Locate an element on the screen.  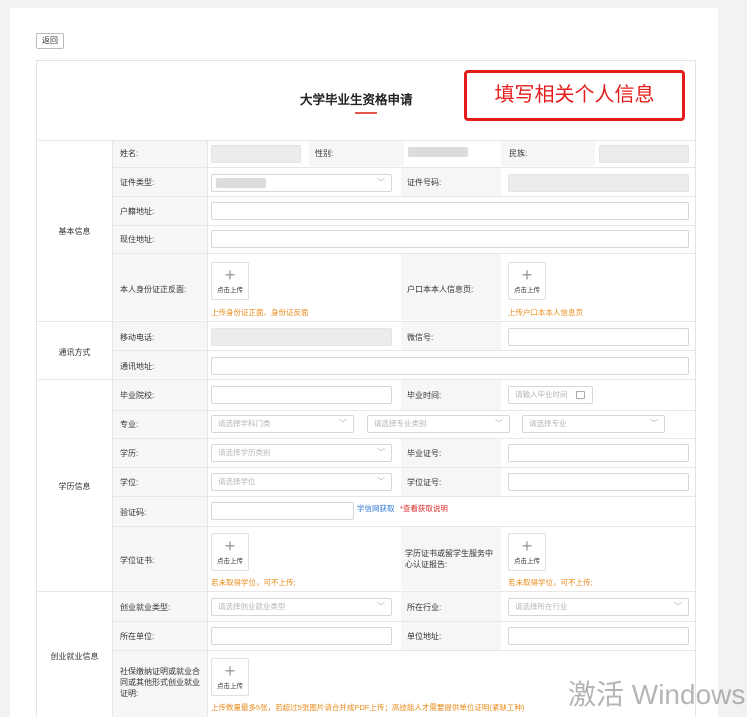
degree-label: 学位: is located at coordinates (129, 482).